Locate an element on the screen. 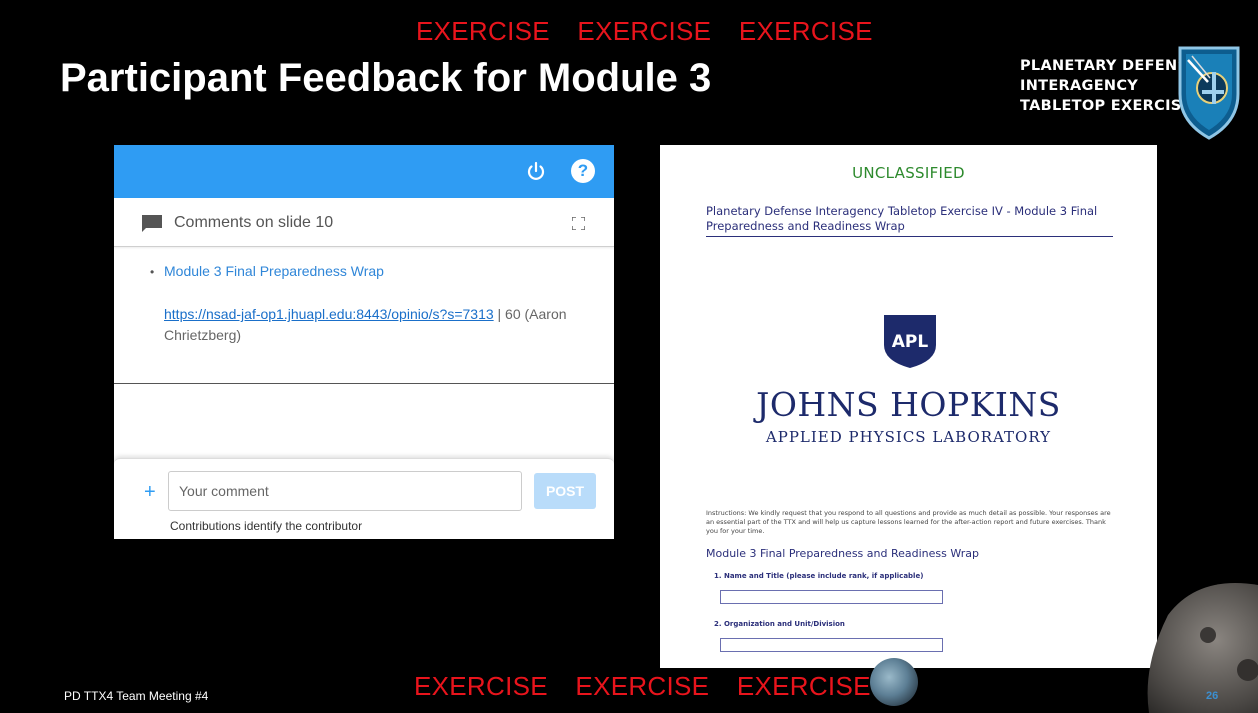 This screenshot has height=713, width=1258. comments-header: Comments on slide 10 is located at coordinates (364, 222).